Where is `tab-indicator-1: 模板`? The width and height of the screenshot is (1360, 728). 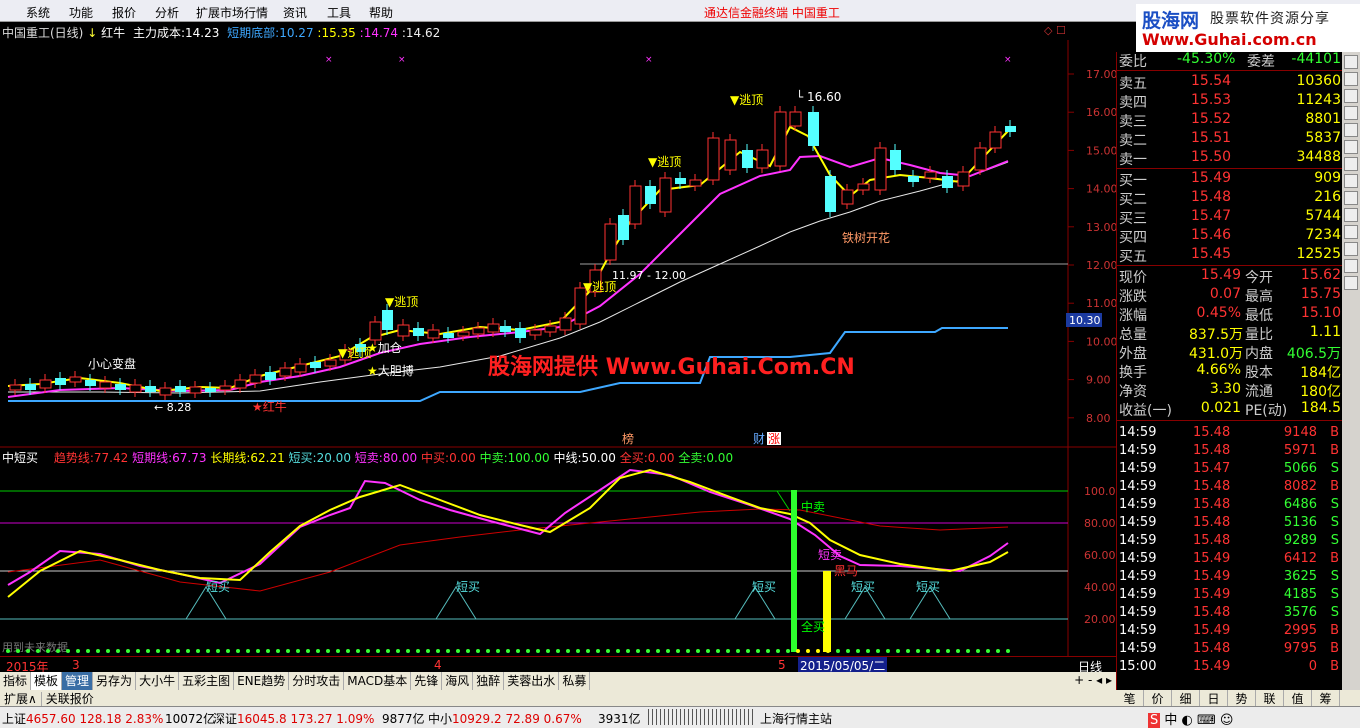
tab-indicator-1: 模板 is located at coordinates (47, 681).